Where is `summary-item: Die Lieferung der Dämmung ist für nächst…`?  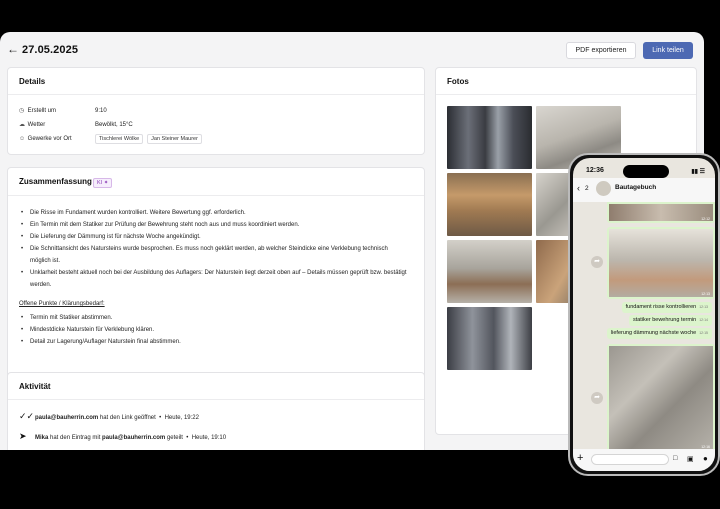 summary-item: Die Lieferung der Dämmung ist für nächst… is located at coordinates (214, 237).